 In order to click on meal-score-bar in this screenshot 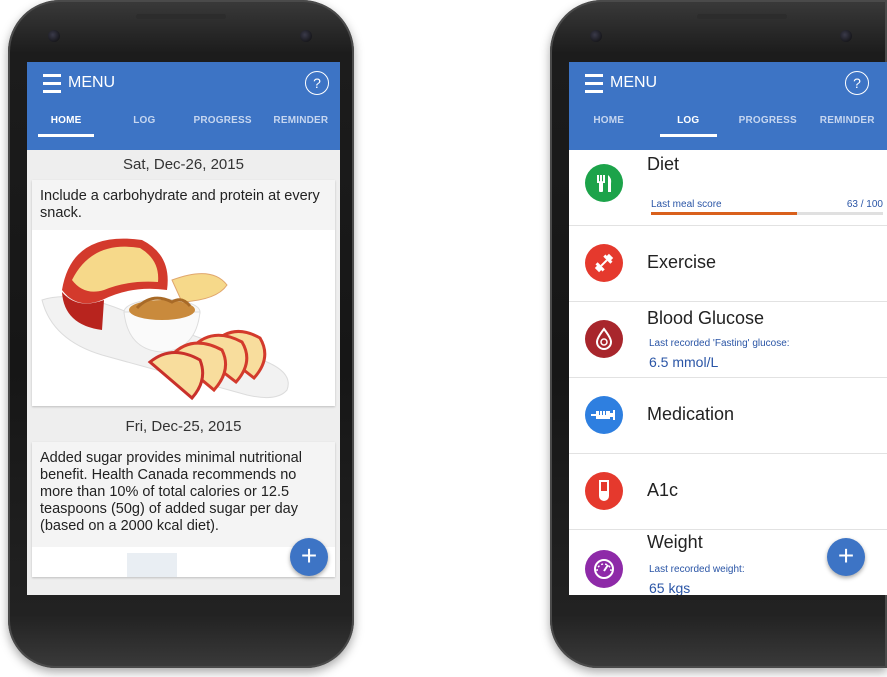, I will do `click(767, 213)`.